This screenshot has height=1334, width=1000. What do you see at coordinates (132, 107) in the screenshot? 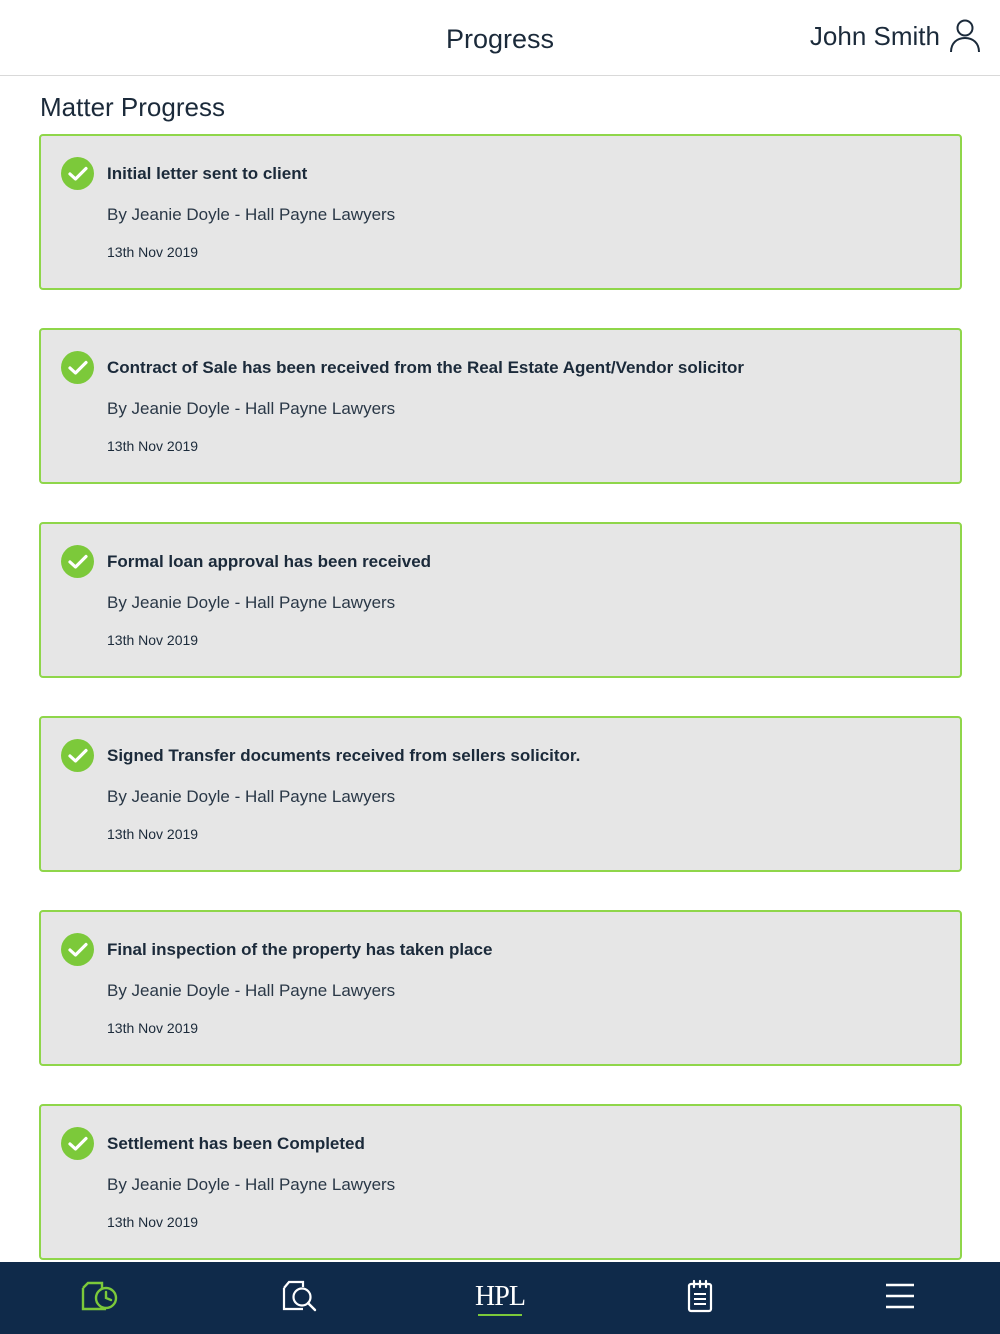
I see `section-title: Matter Progress` at bounding box center [132, 107].